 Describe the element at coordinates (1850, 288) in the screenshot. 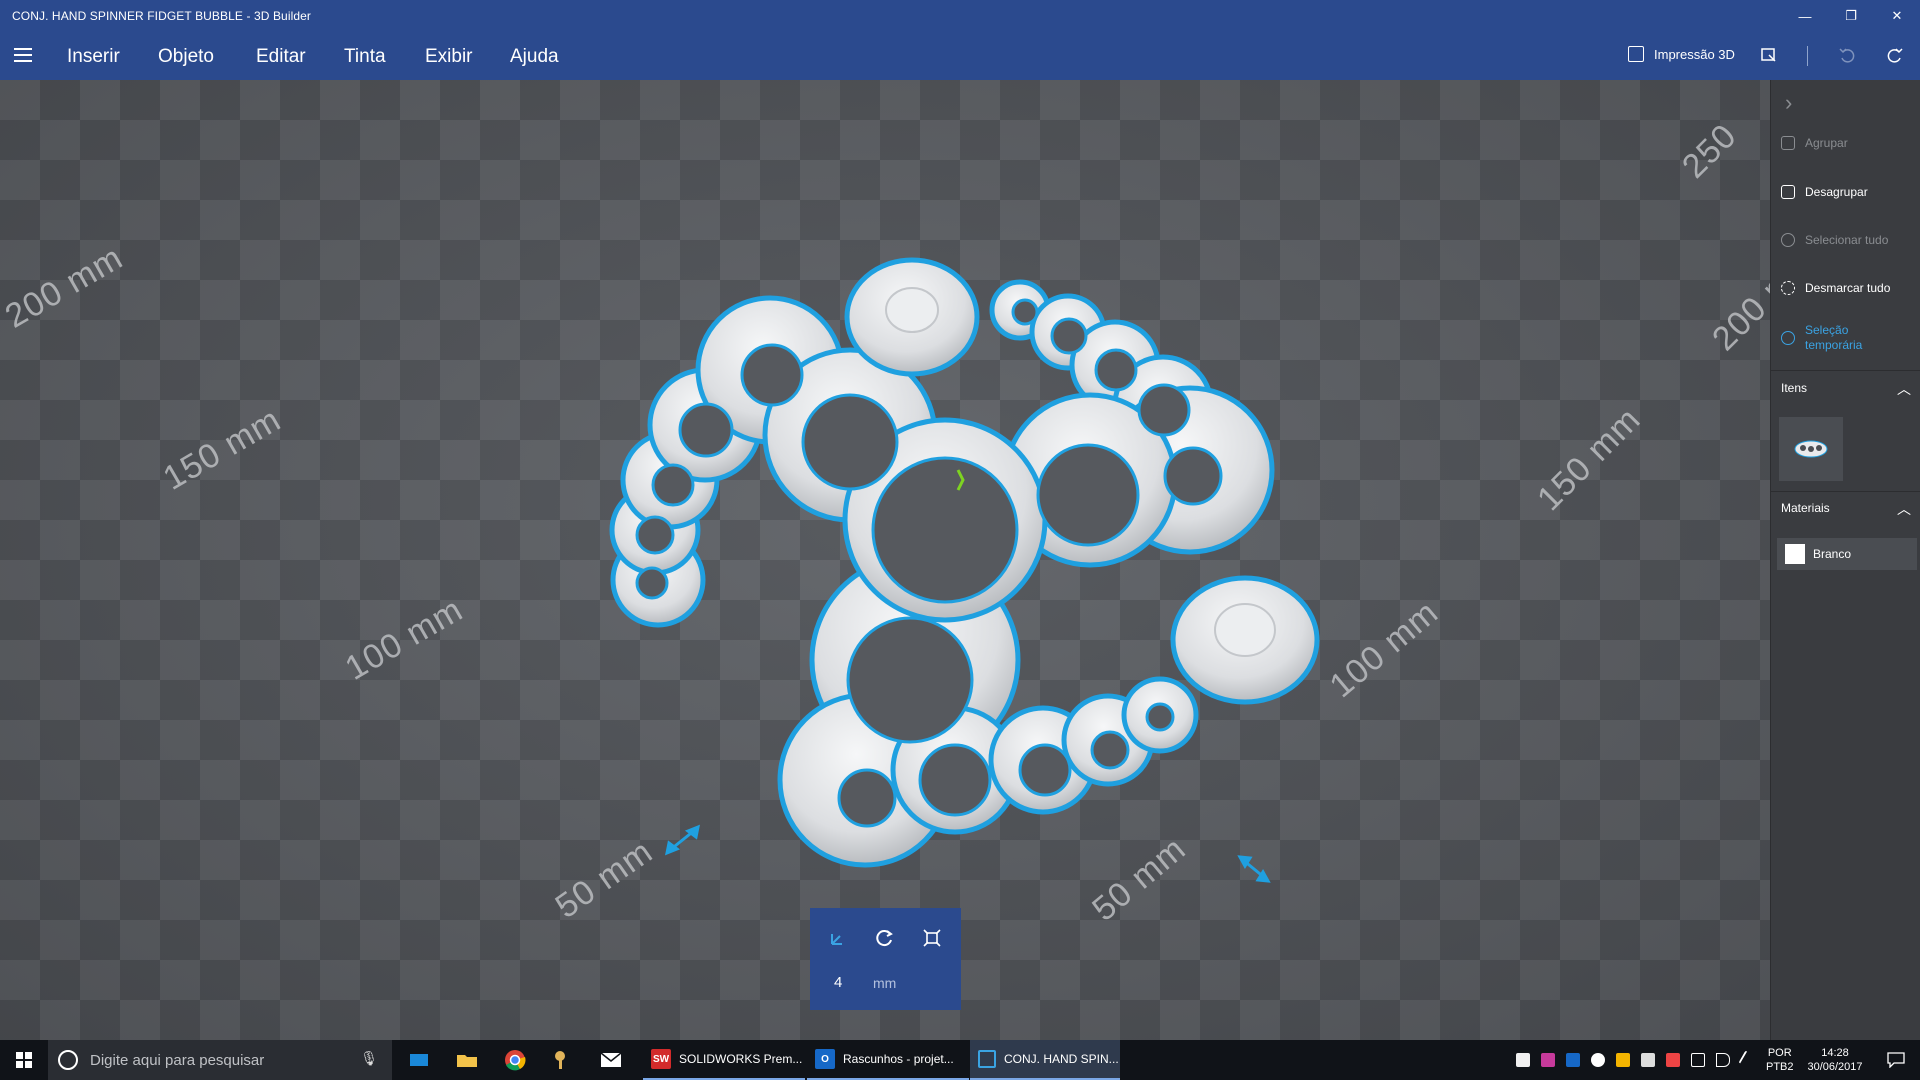

I see `deselect-all-action: Desmarcar tudo` at that location.